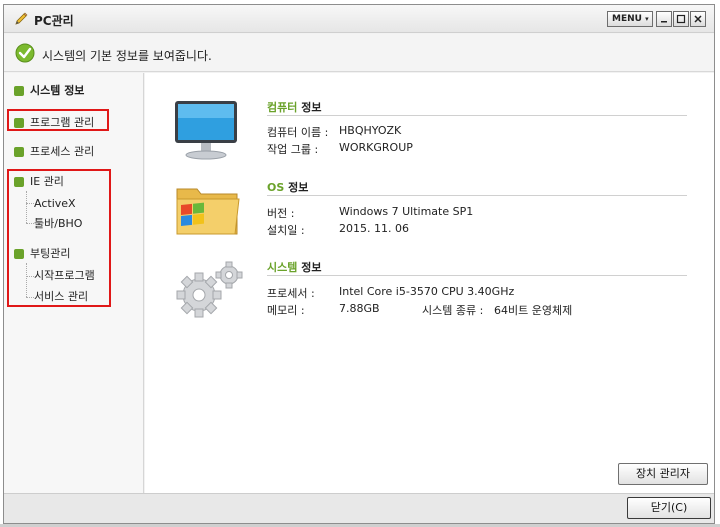 This screenshot has width=720, height=527. I want to click on processor-value: Intel Core i5-3570 CPU 3.40GHz, so click(427, 291).